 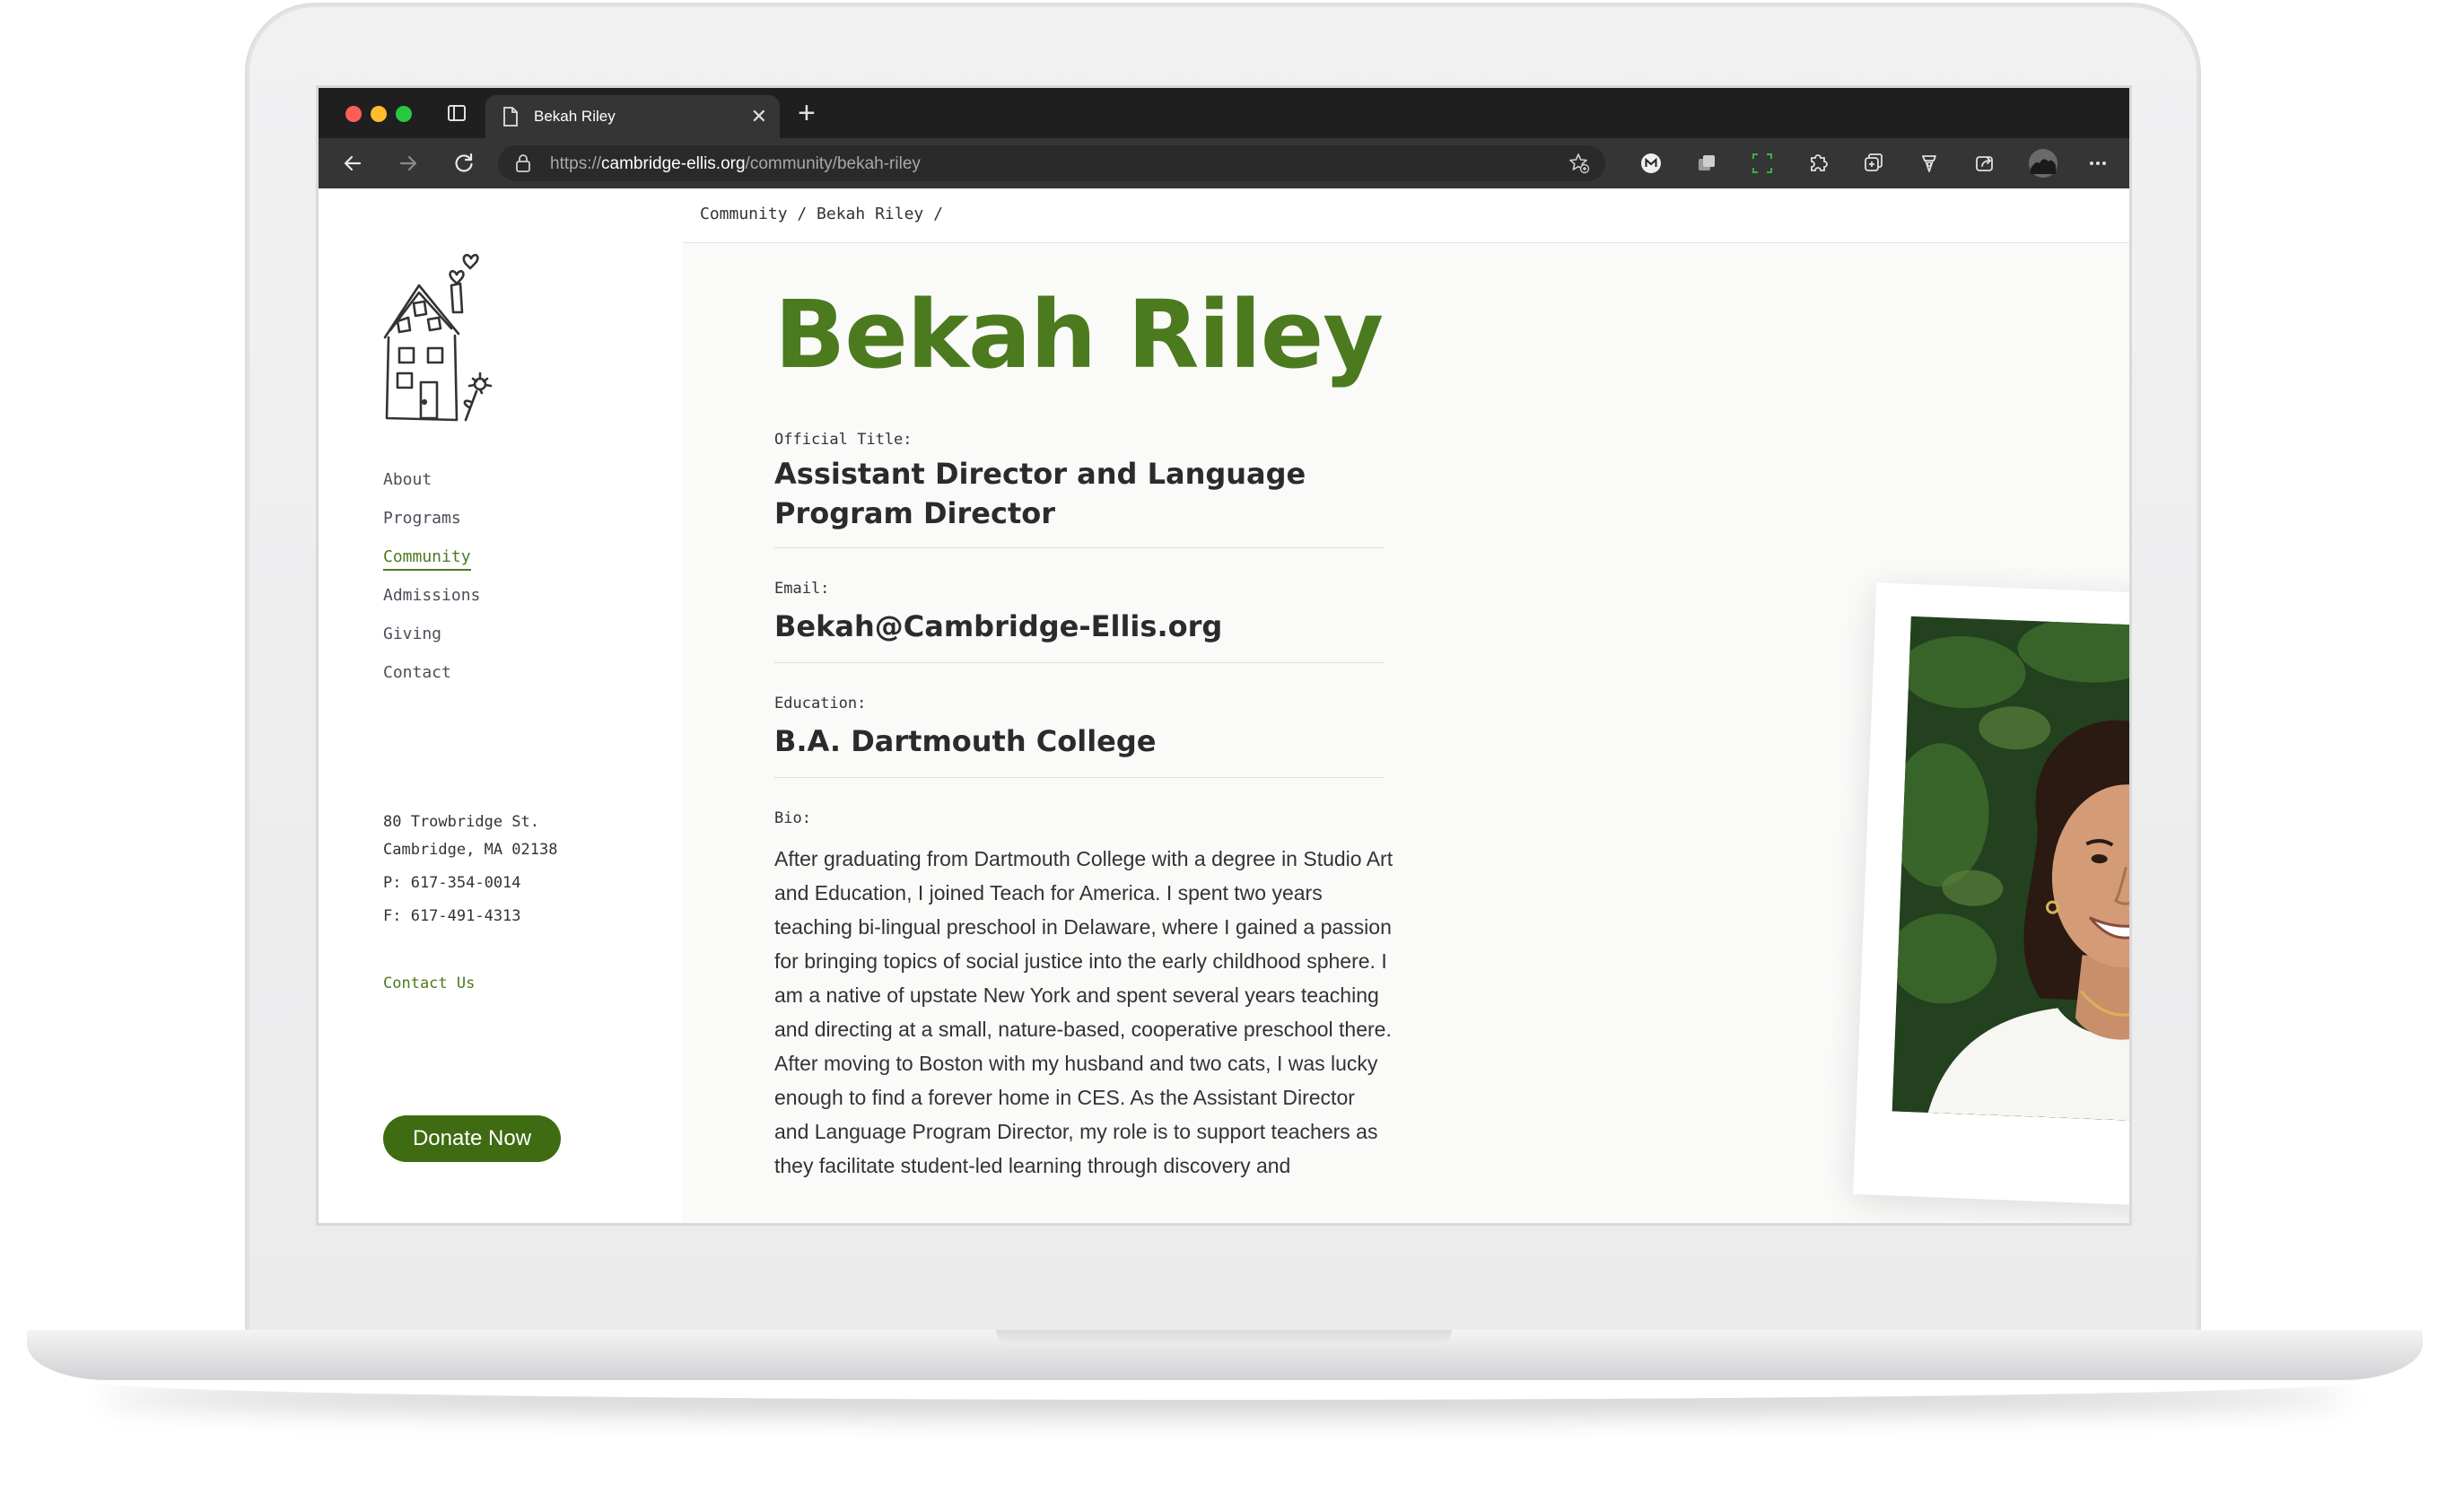 I want to click on portrait-illustration, so click(x=2010, y=872).